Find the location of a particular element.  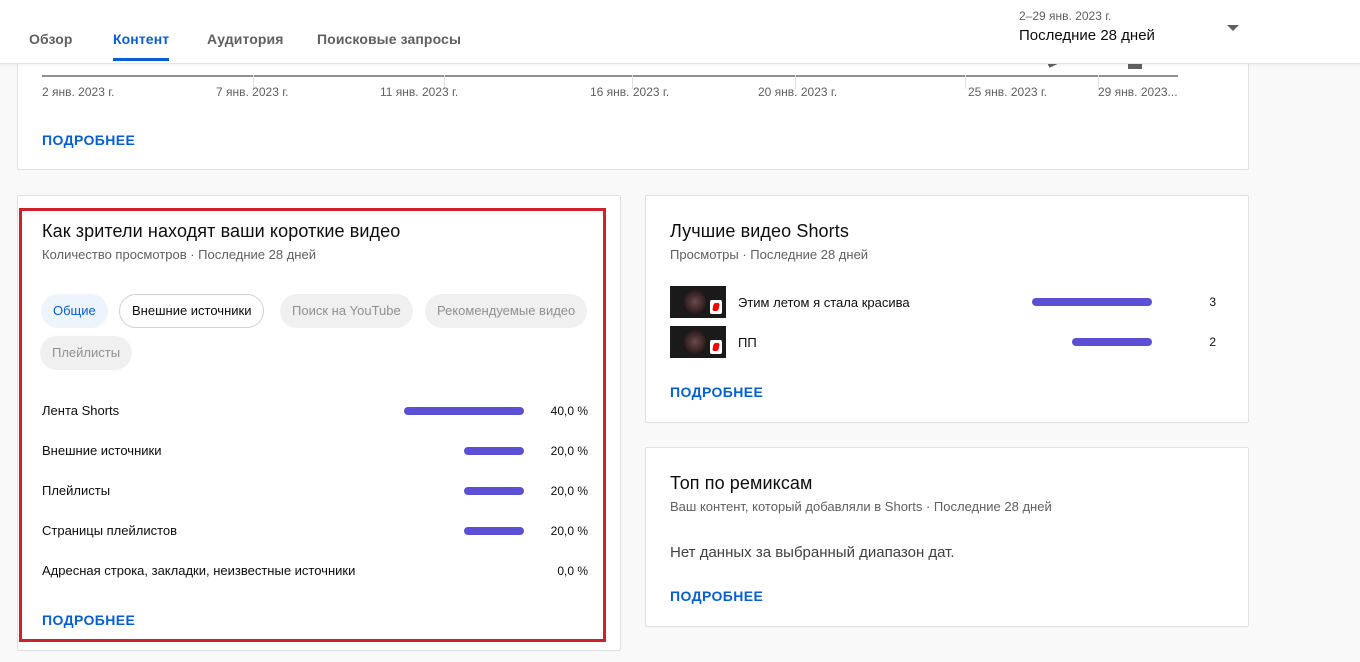

source-value: 40,0 % is located at coordinates (569, 411).